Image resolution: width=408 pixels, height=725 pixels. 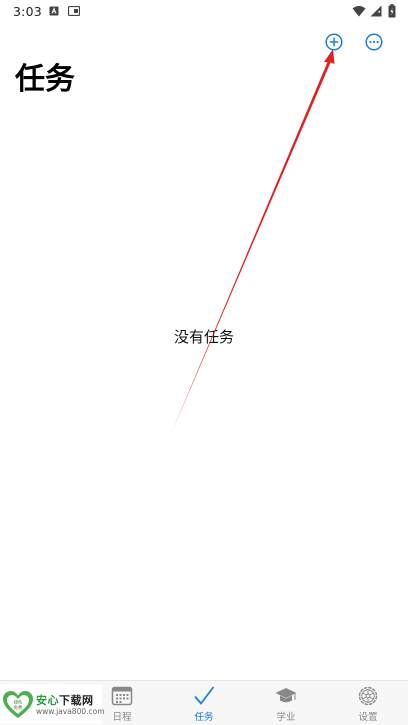 What do you see at coordinates (122, 696) in the screenshot?
I see `calendar-icon` at bounding box center [122, 696].